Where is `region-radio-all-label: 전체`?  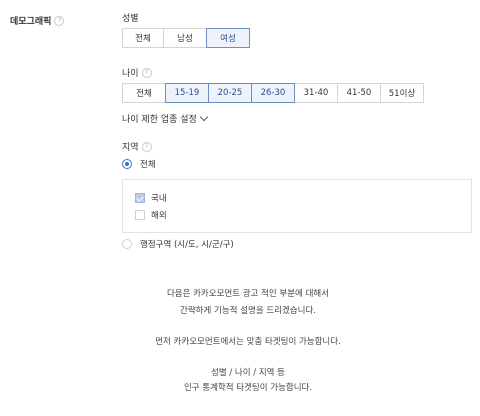
region-radio-all-label: 전체 is located at coordinates (148, 165).